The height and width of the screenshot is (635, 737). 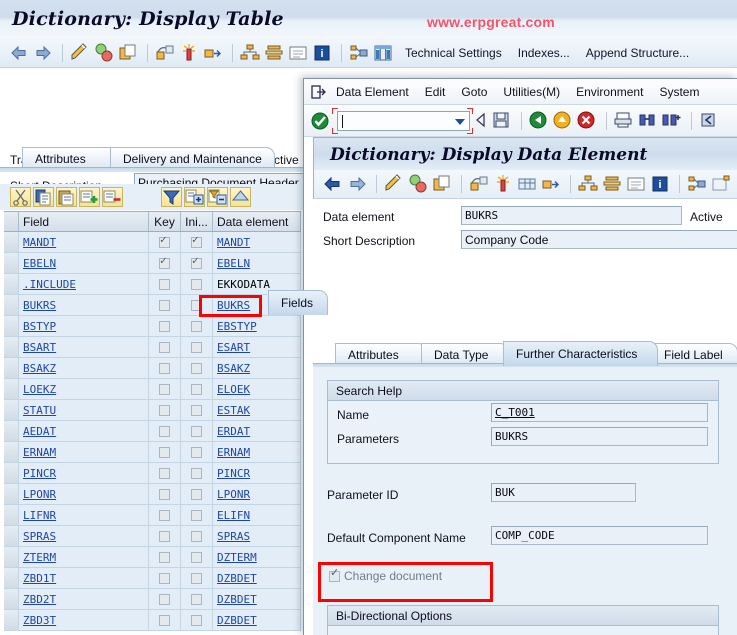 What do you see at coordinates (320, 121) in the screenshot?
I see `enter-green-check-icon` at bounding box center [320, 121].